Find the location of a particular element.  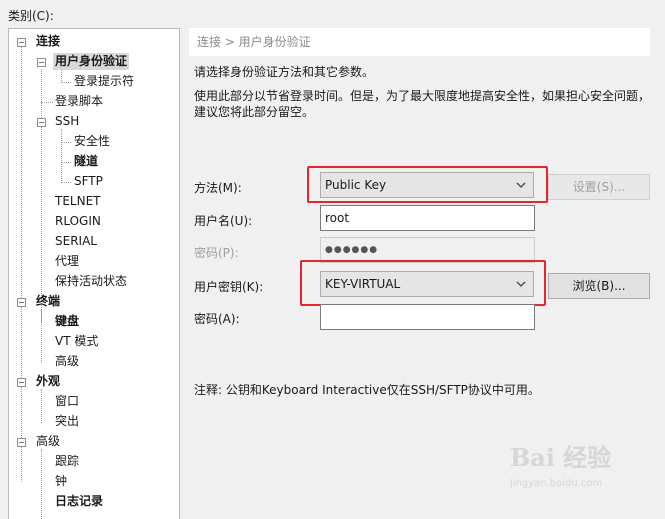

tree-item-user-auth: 用户身份验证 is located at coordinates (91, 61).